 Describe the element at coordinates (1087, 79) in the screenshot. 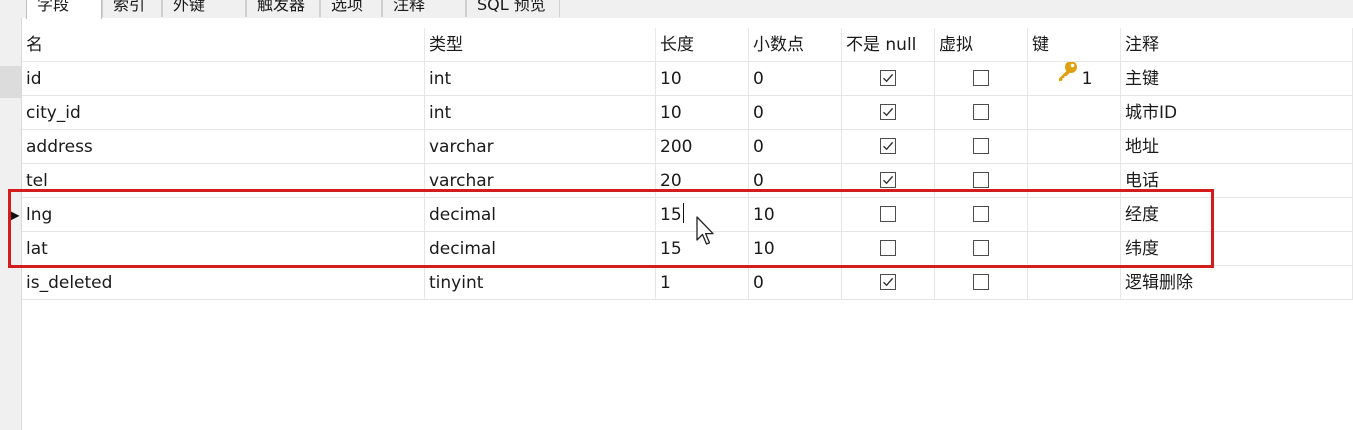

I see `key-order: 1` at that location.